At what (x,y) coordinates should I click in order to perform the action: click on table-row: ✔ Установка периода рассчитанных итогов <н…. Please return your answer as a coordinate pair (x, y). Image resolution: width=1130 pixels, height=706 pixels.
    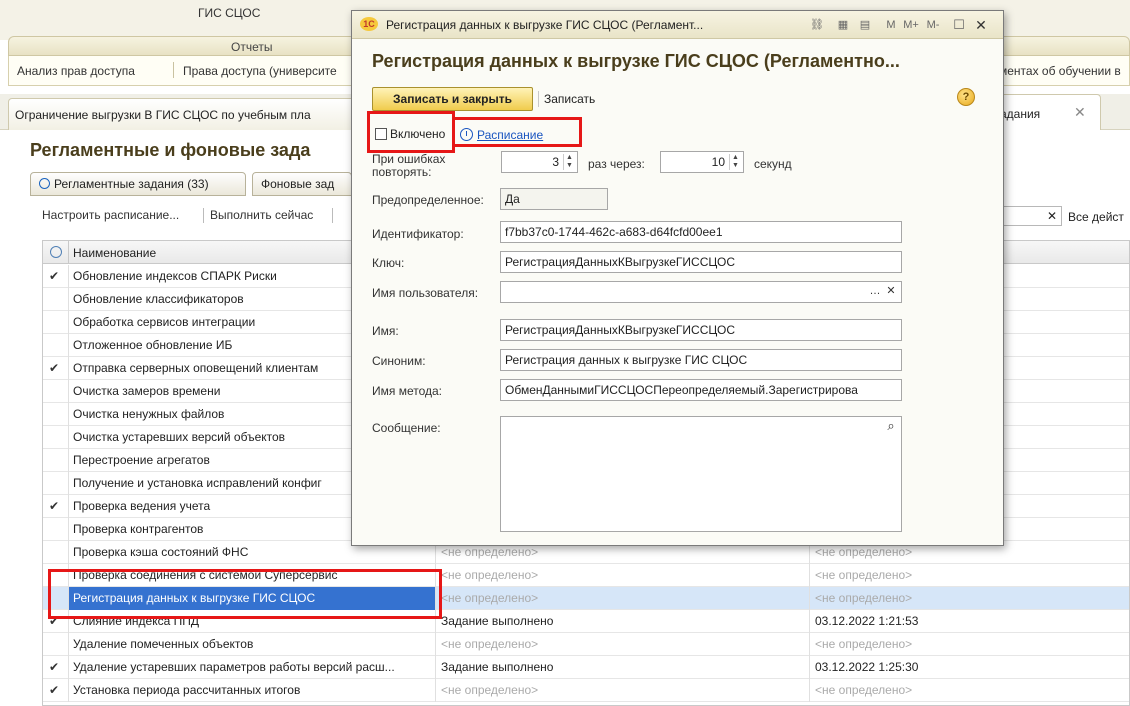
    Looking at the image, I should click on (586, 690).